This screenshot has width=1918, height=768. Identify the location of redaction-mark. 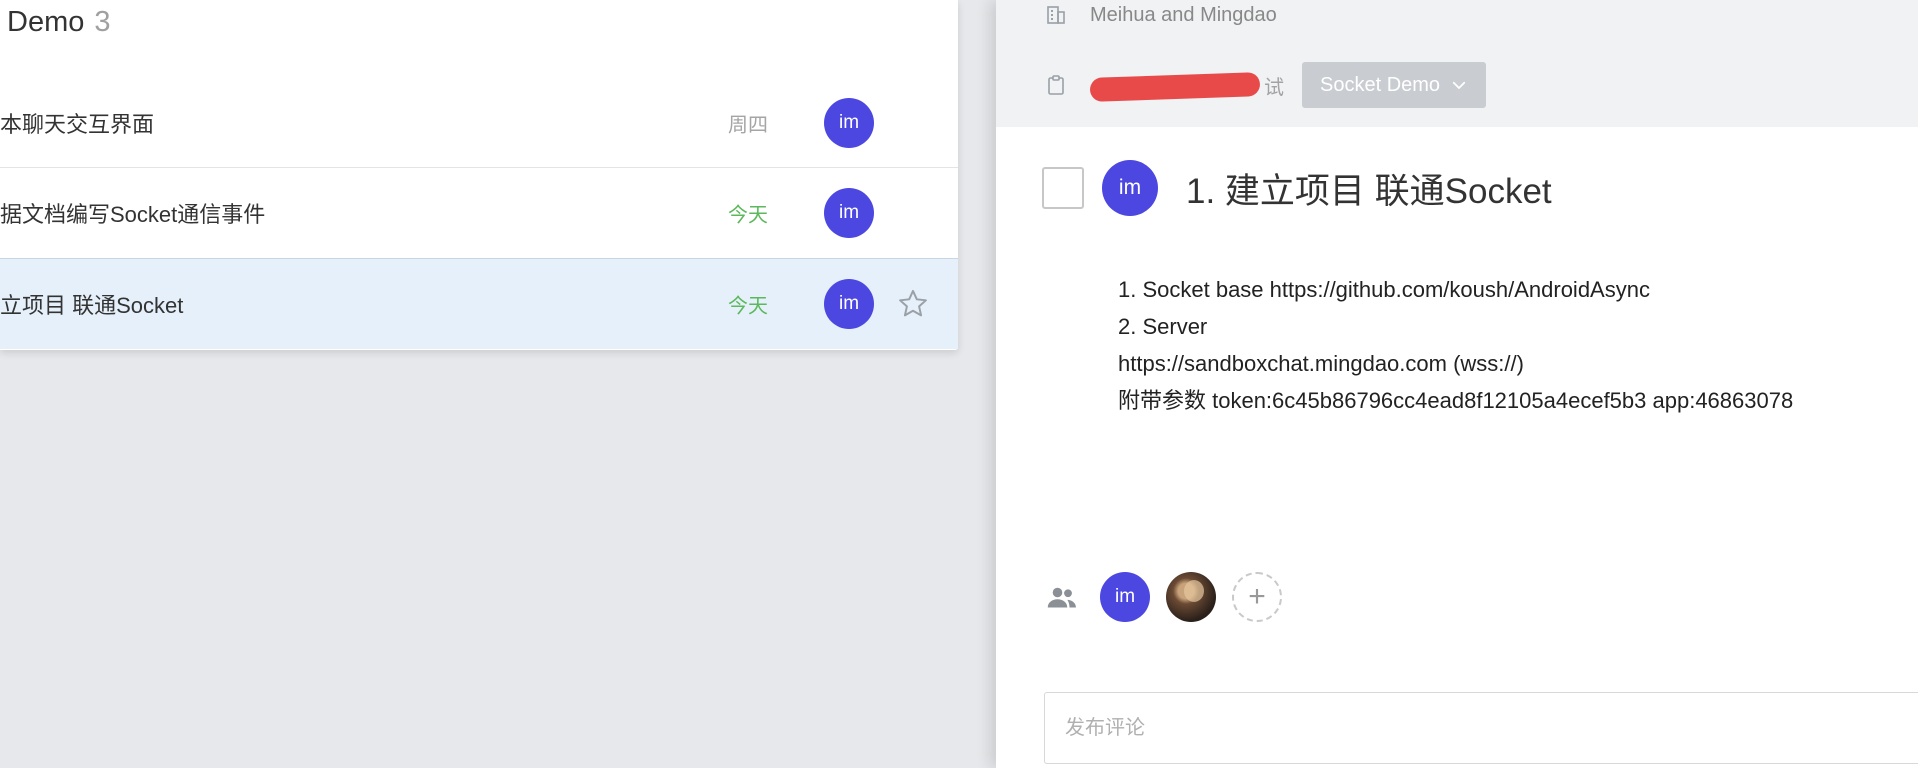
(1175, 87).